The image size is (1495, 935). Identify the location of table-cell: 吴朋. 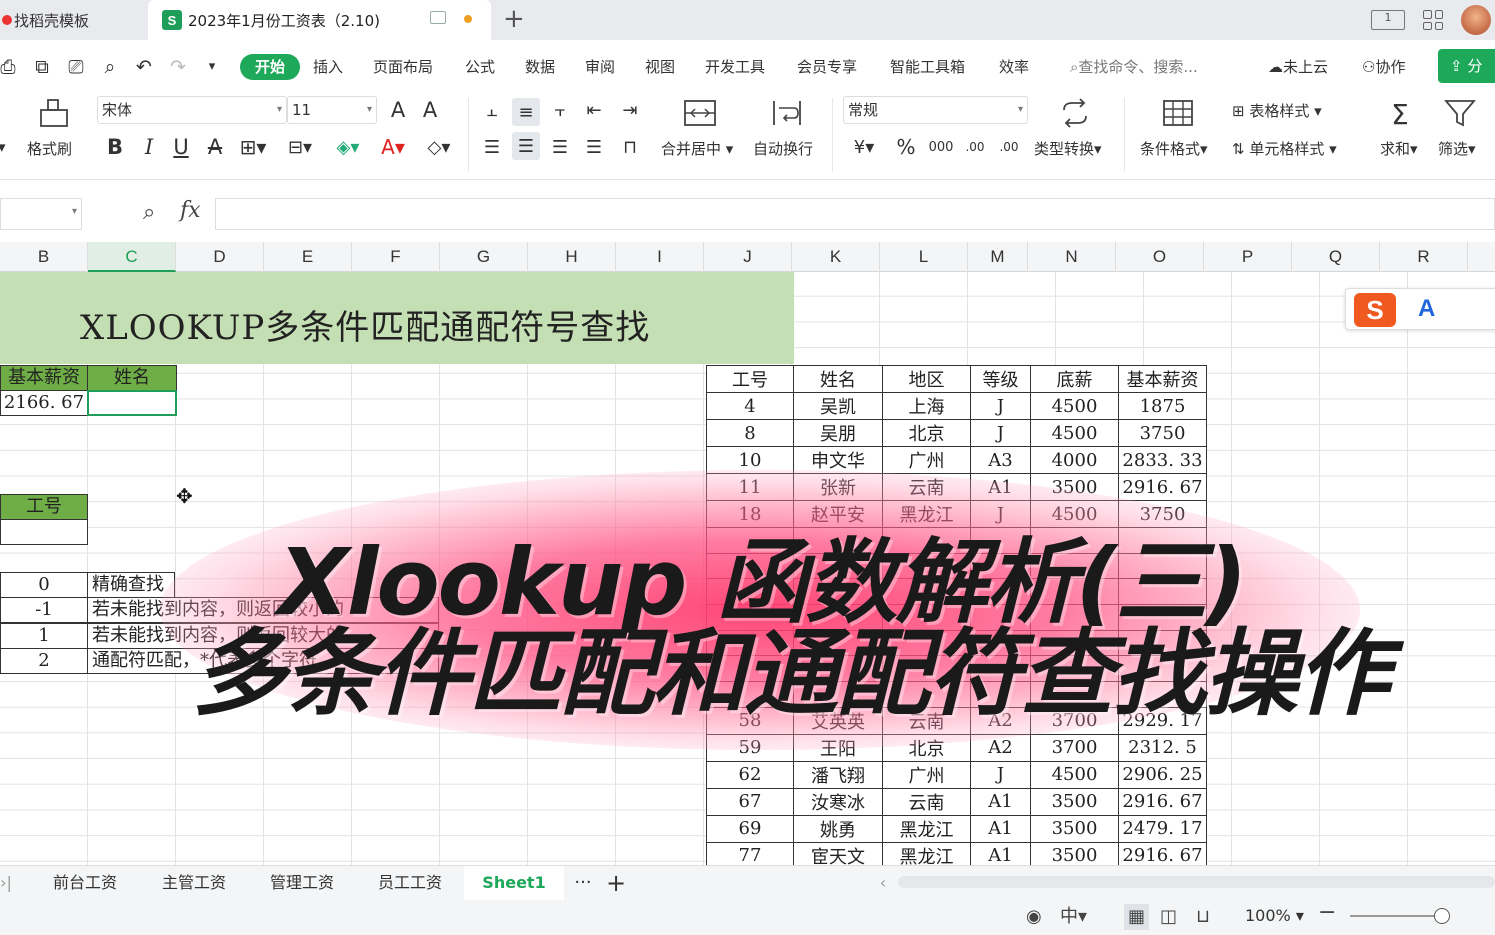
(838, 433).